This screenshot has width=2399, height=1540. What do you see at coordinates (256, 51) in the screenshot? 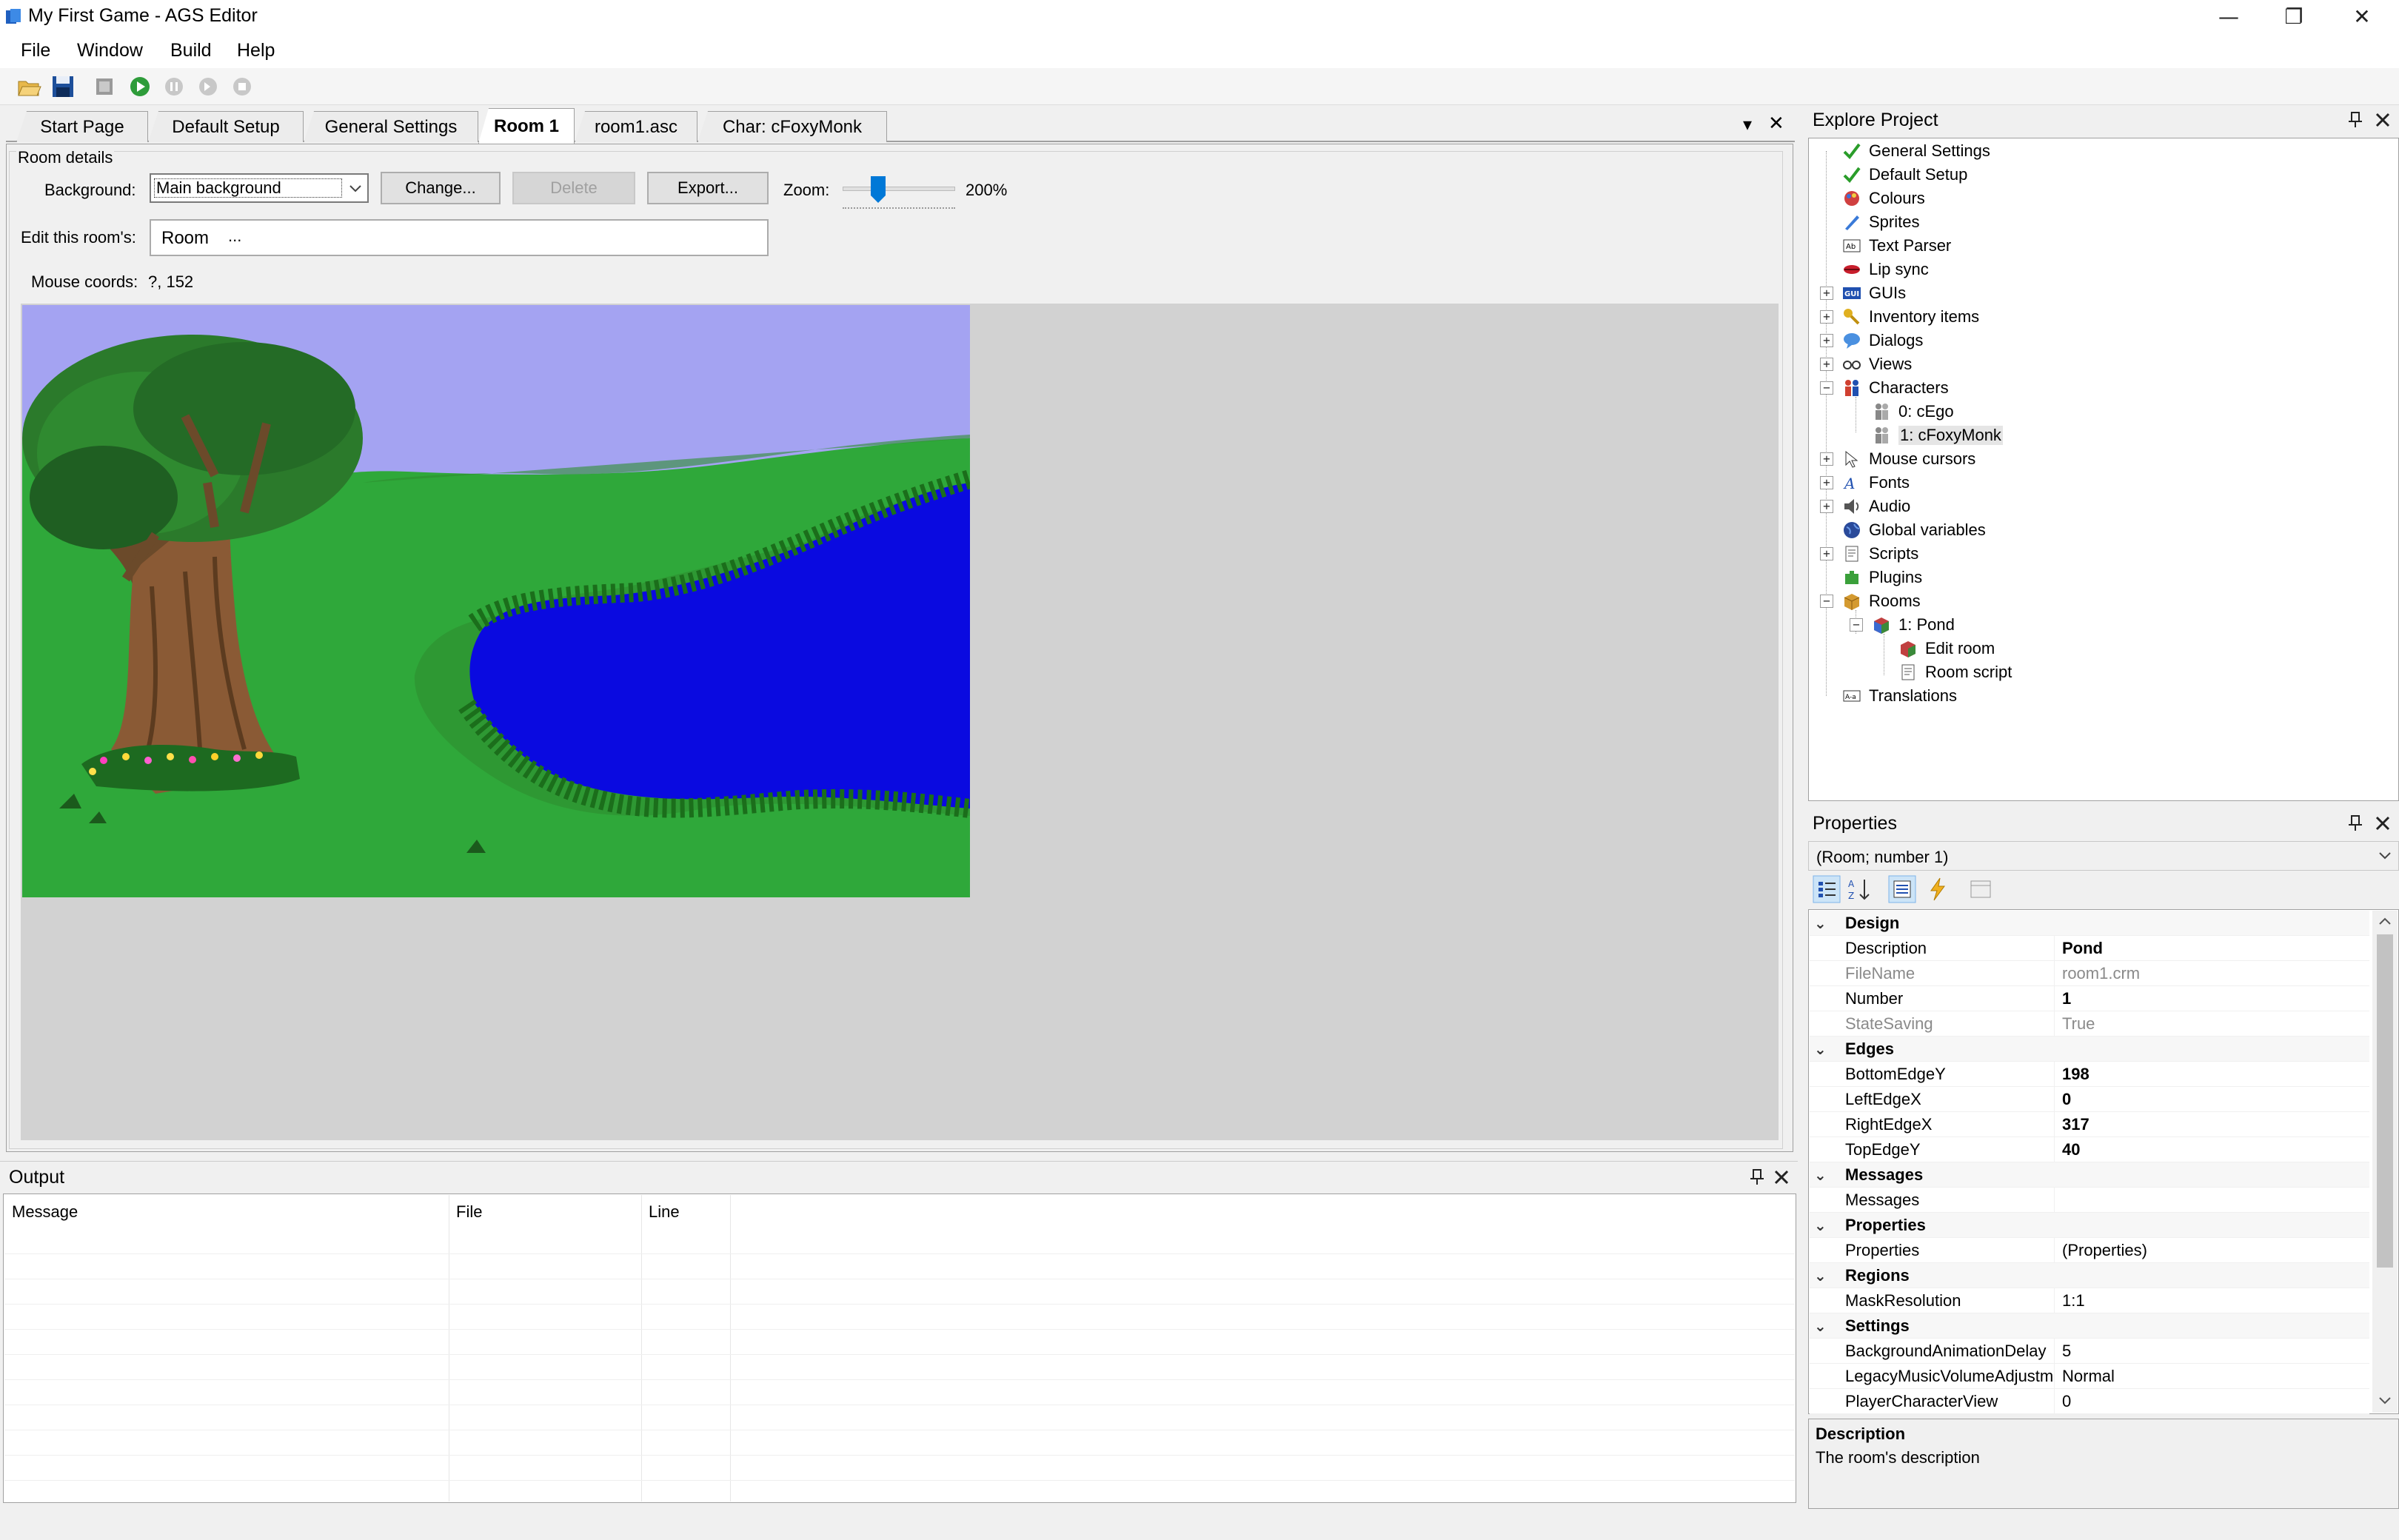
I see `menu-help: Help` at bounding box center [256, 51].